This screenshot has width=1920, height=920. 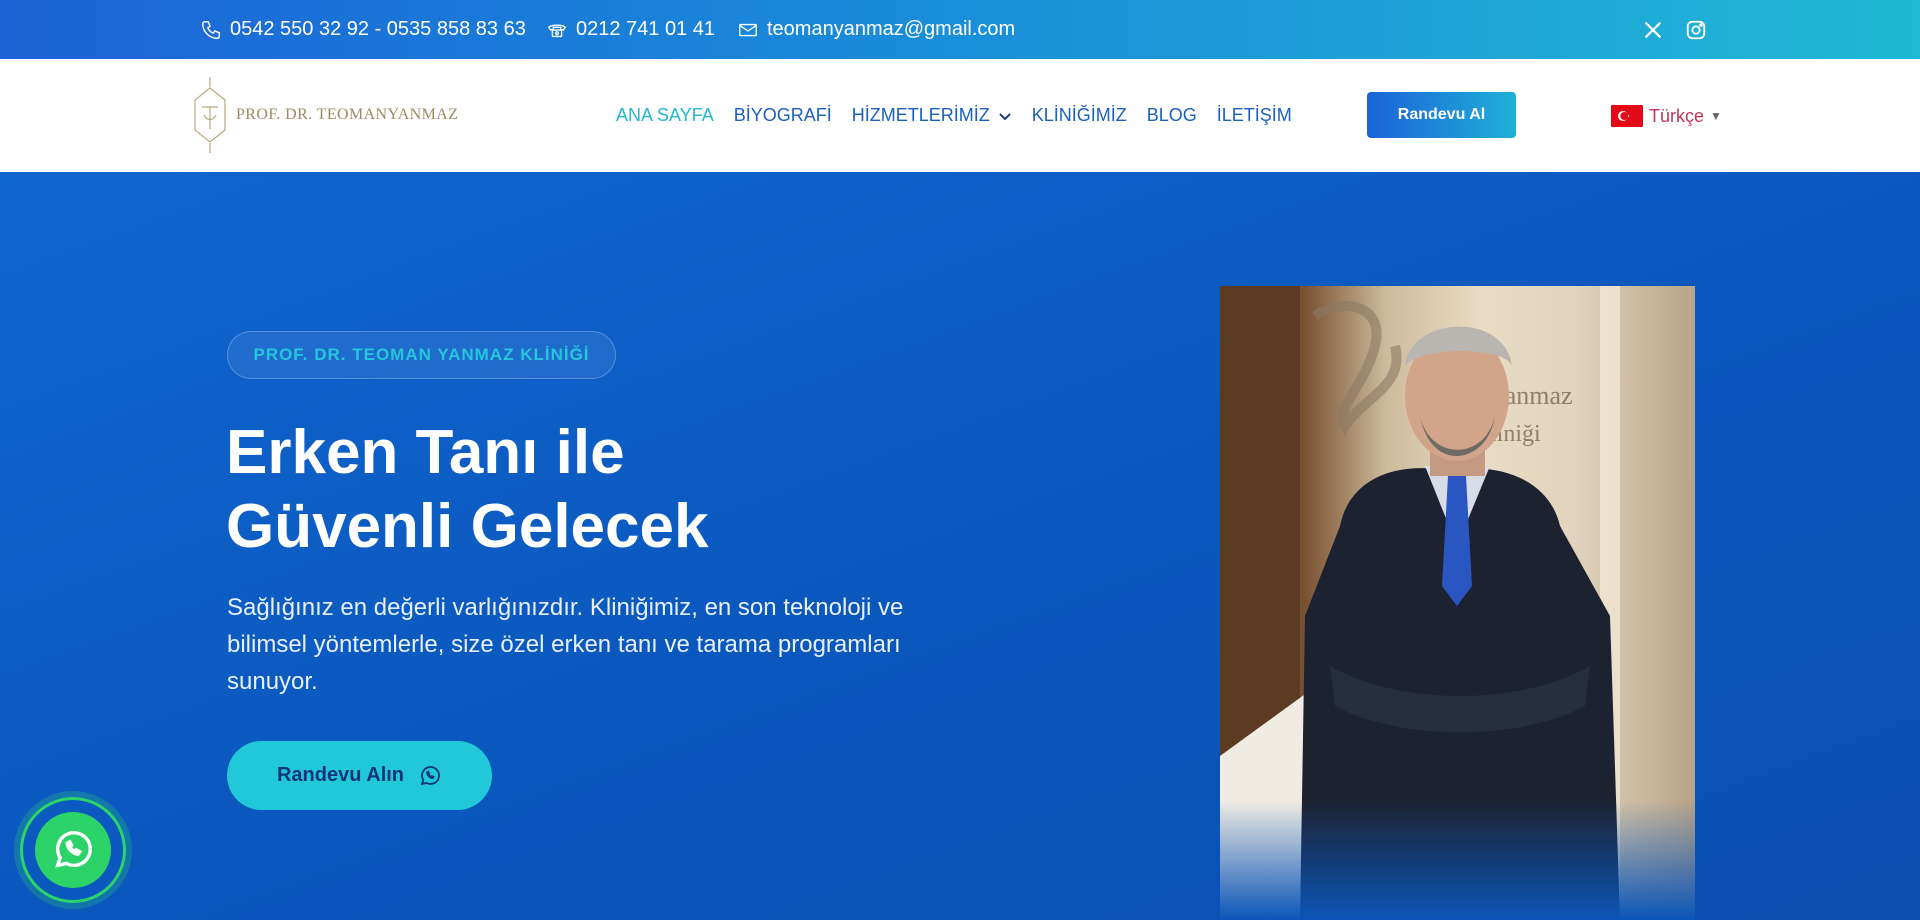 I want to click on instagram-link, so click(x=1696, y=29).